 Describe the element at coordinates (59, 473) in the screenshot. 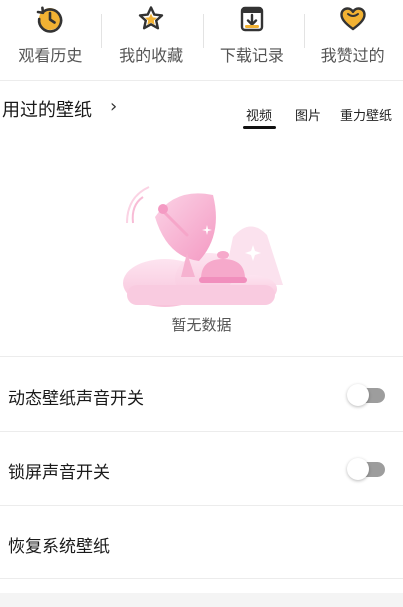

I see `lock-screen-sound-label: 锁屏声音开关` at that location.